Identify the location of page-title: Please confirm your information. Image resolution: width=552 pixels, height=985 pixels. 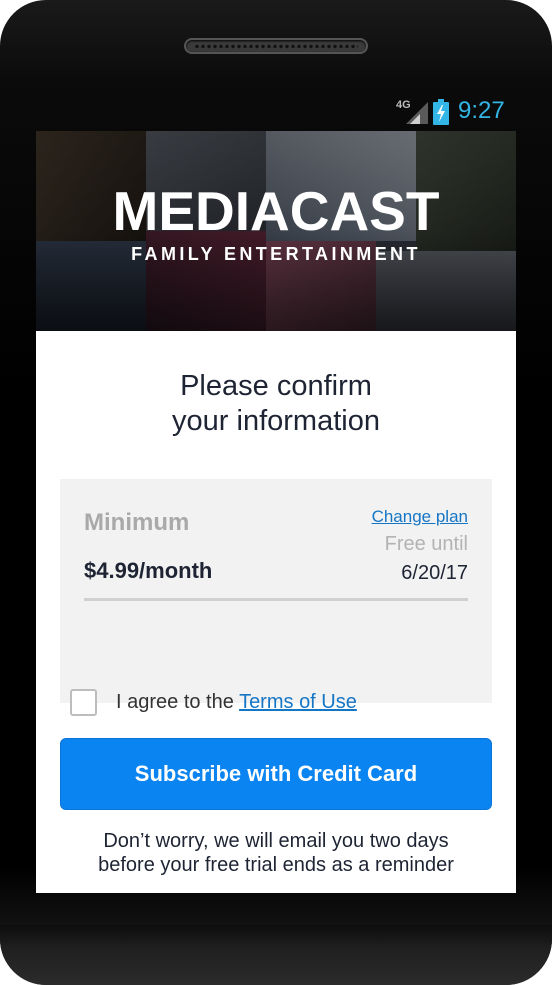
(276, 404).